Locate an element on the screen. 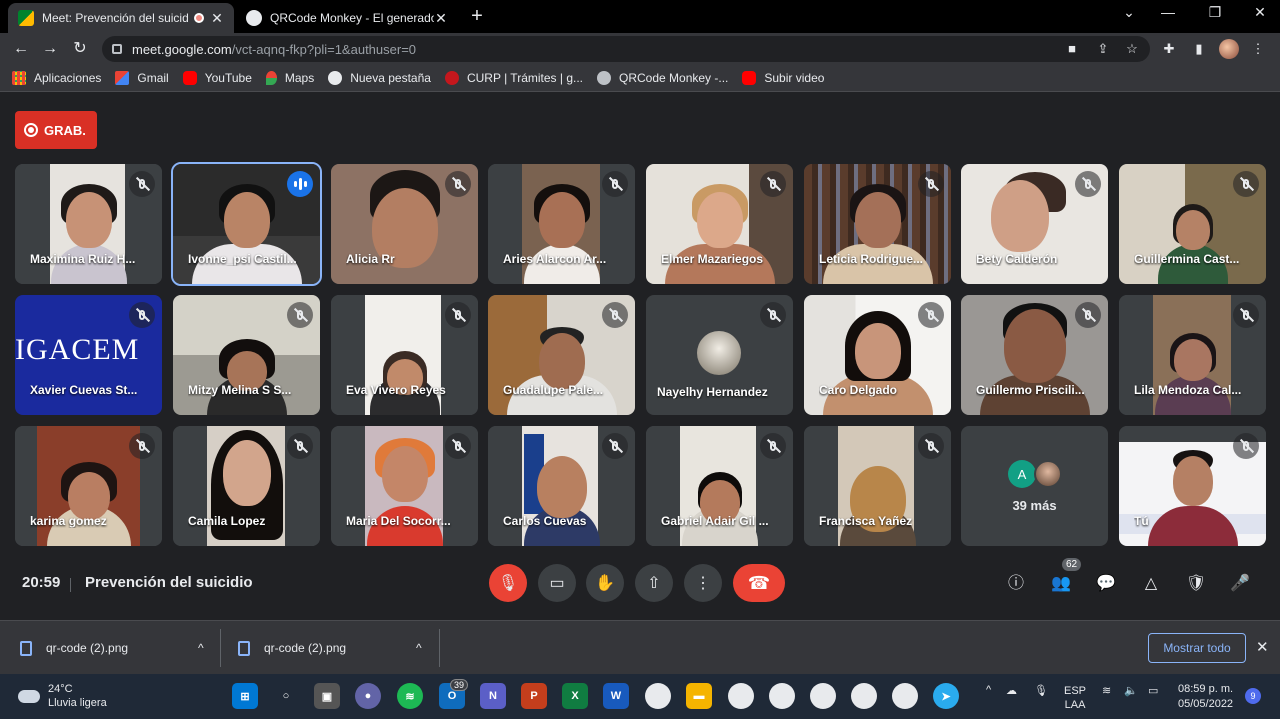 The image size is (1280, 719). raise-hand-button: ✋ is located at coordinates (605, 583).